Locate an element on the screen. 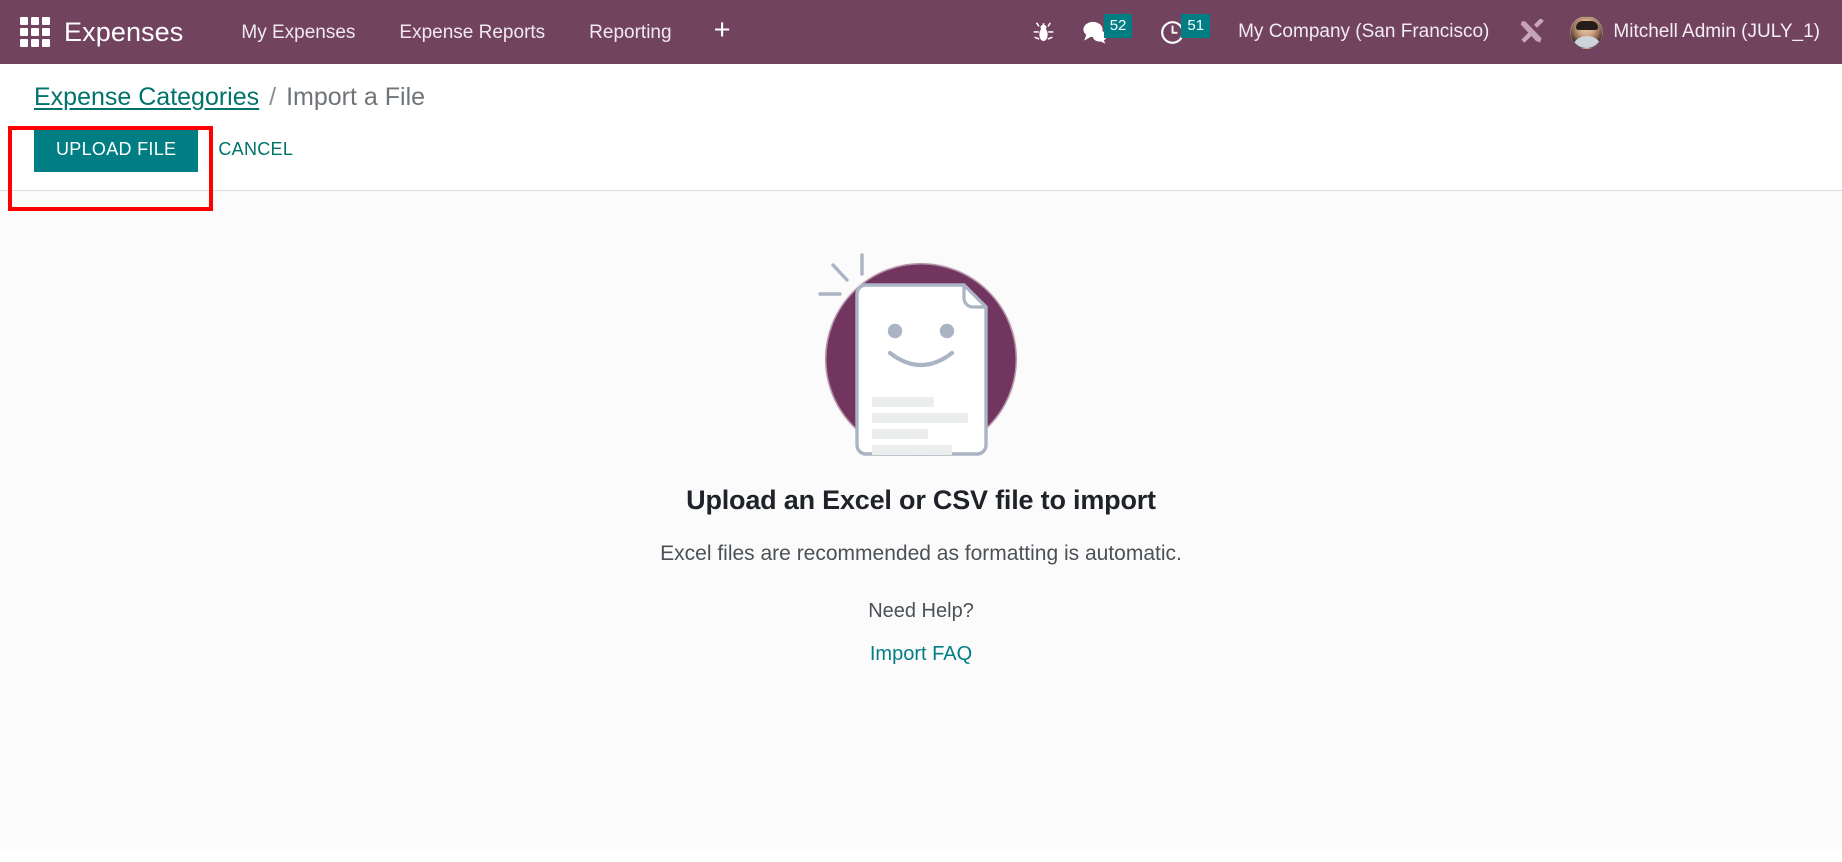 Image resolution: width=1842 pixels, height=862 pixels. import-faq-link: Import FAQ is located at coordinates (921, 654).